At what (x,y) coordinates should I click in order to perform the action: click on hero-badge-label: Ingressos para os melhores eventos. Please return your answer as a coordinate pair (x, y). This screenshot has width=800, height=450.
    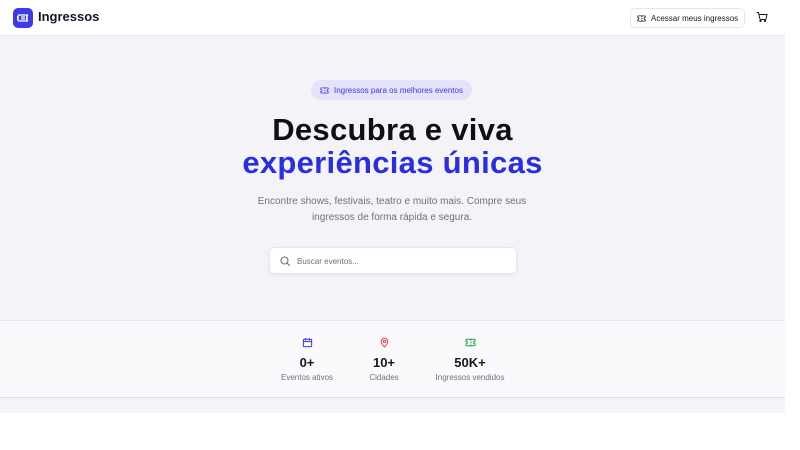
    Looking at the image, I should click on (398, 90).